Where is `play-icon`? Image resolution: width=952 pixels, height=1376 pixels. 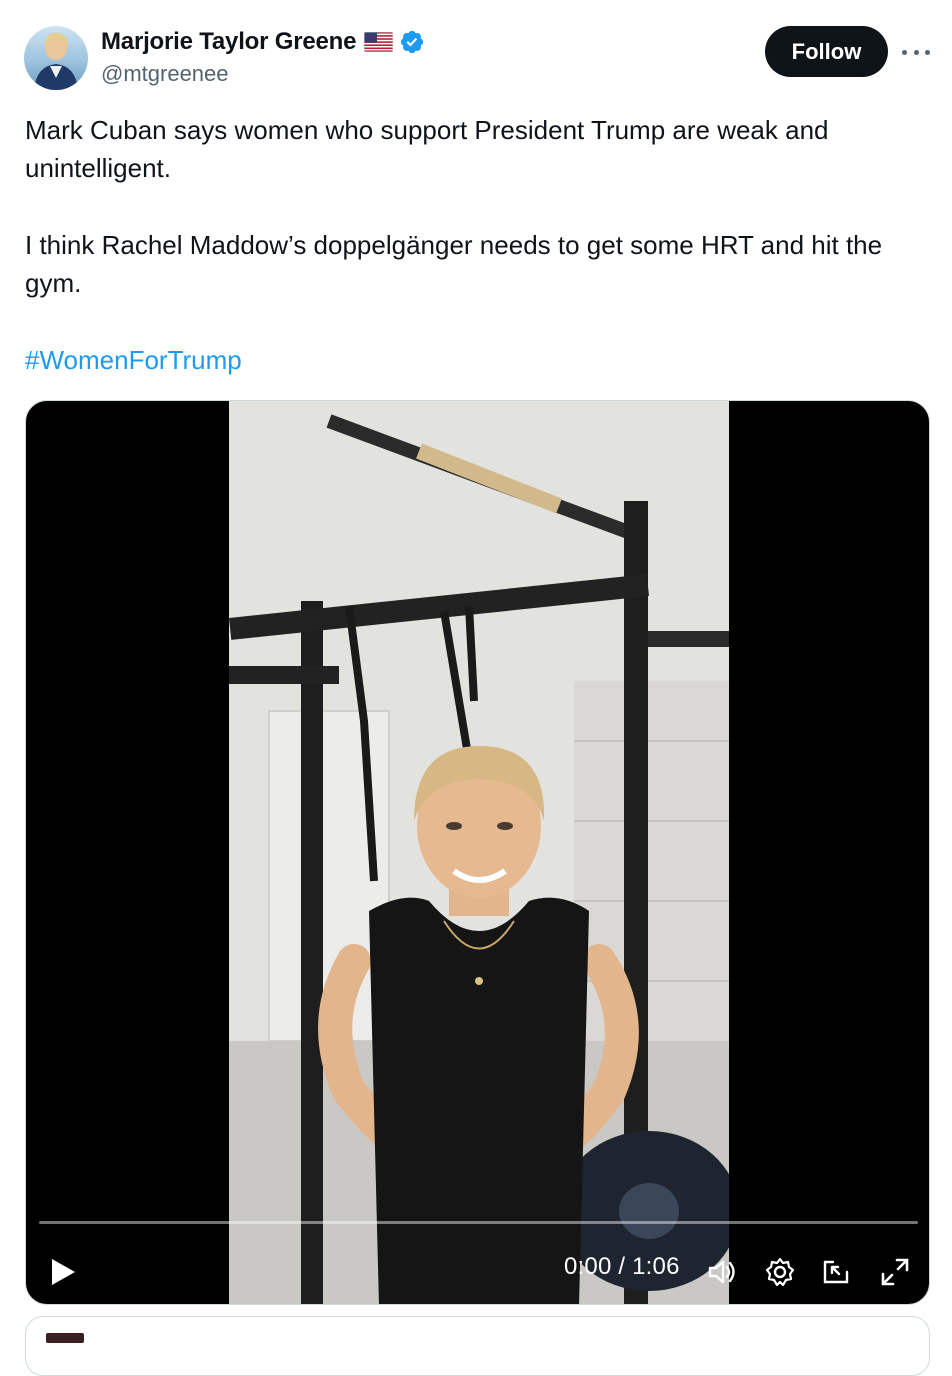 play-icon is located at coordinates (63, 1272).